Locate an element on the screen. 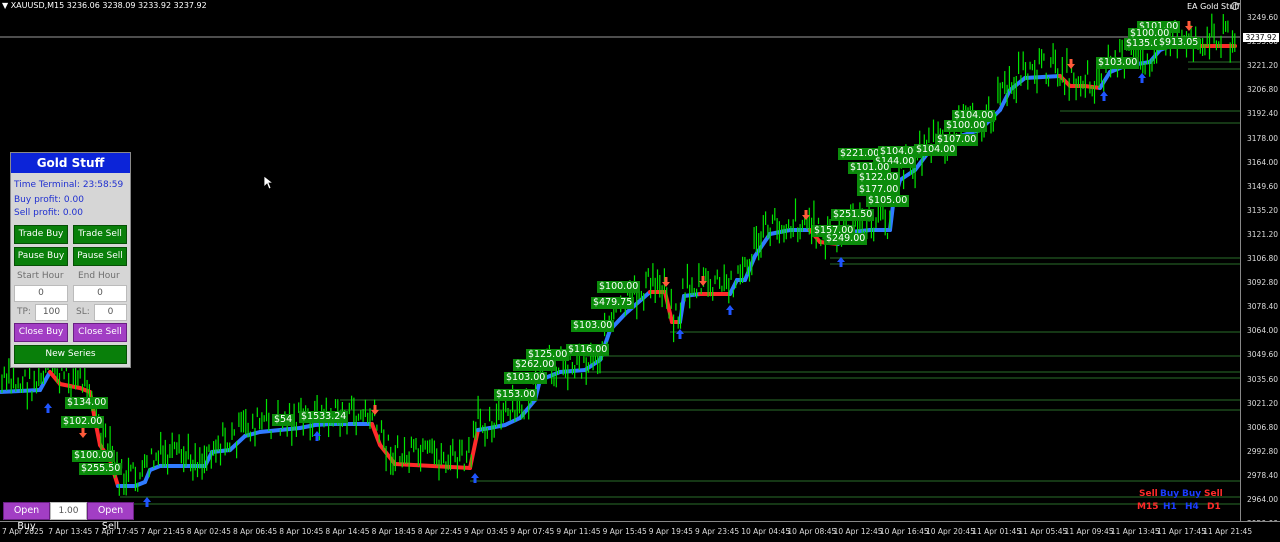  trade-sell-button: Trade Sell is located at coordinates (100, 234).